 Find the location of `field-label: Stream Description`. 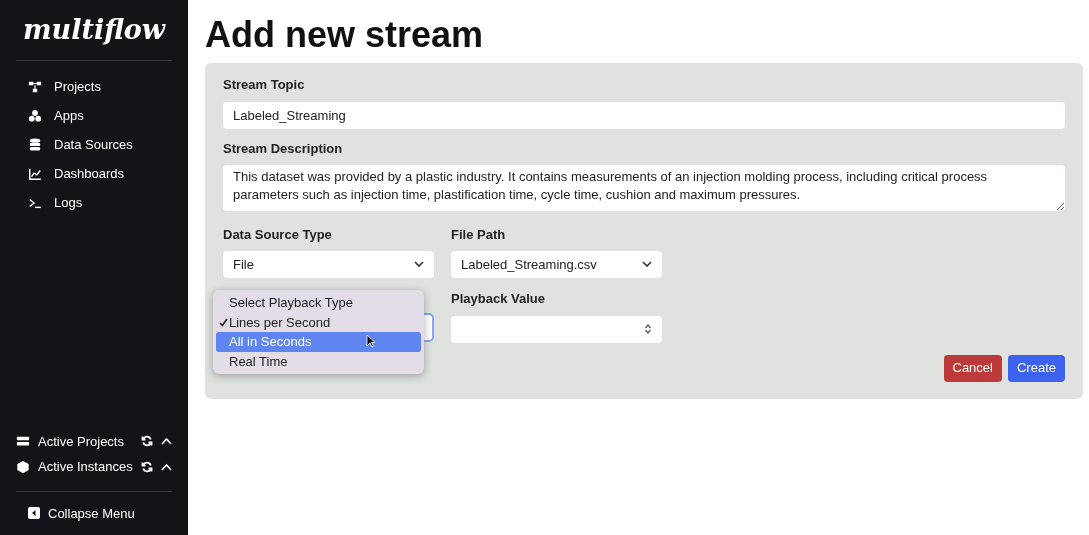

field-label: Stream Description is located at coordinates (283, 148).